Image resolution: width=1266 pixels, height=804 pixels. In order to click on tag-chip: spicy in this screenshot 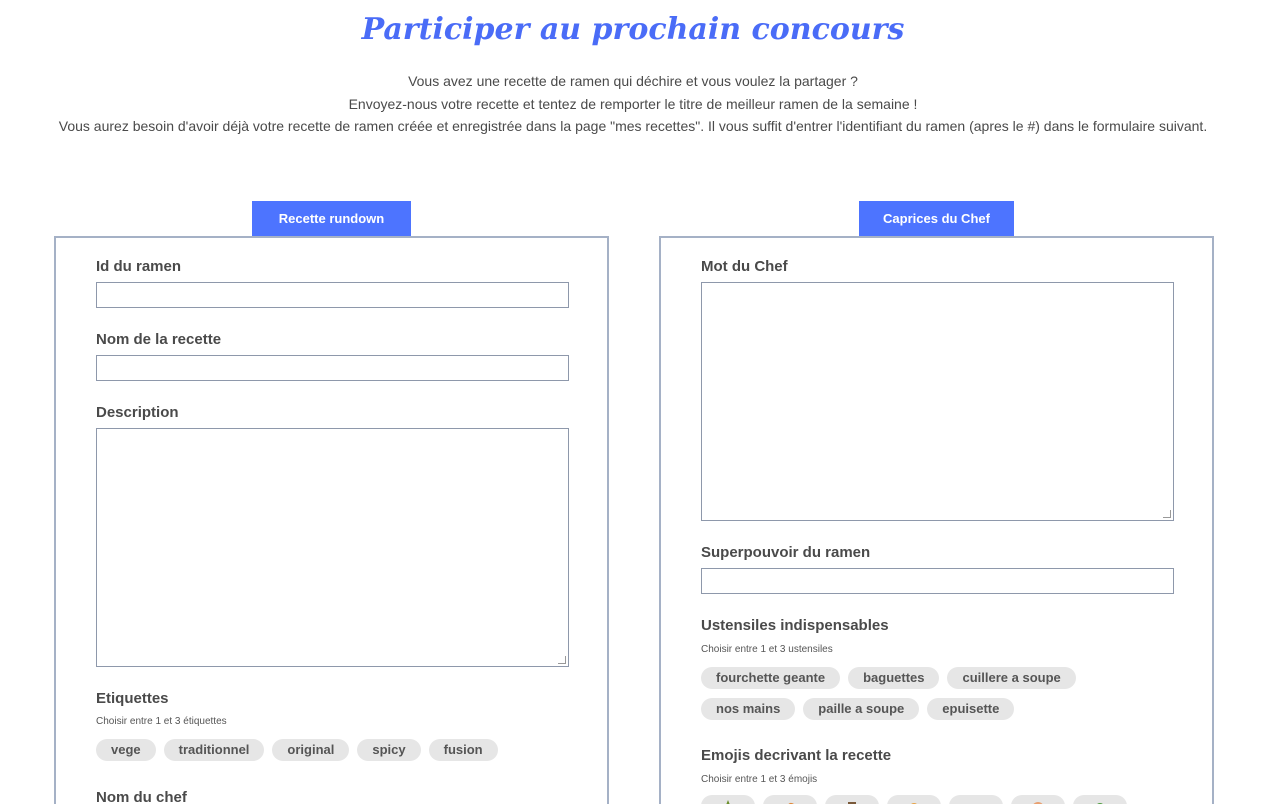, I will do `click(389, 750)`.